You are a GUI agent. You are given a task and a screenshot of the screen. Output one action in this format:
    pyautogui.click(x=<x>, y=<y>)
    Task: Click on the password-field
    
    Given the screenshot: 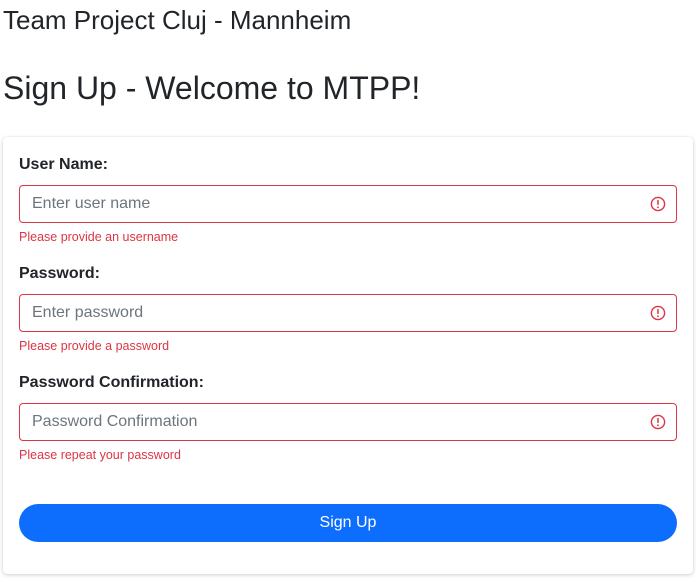 What is the action you would take?
    pyautogui.click(x=348, y=313)
    